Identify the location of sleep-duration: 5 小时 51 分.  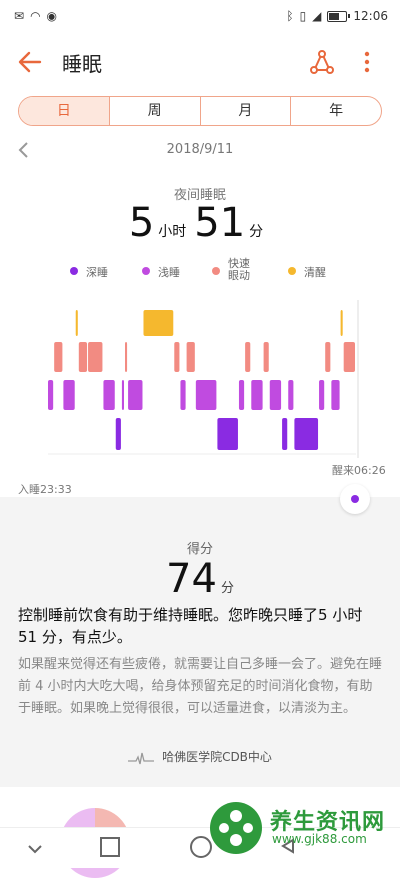
(200, 223).